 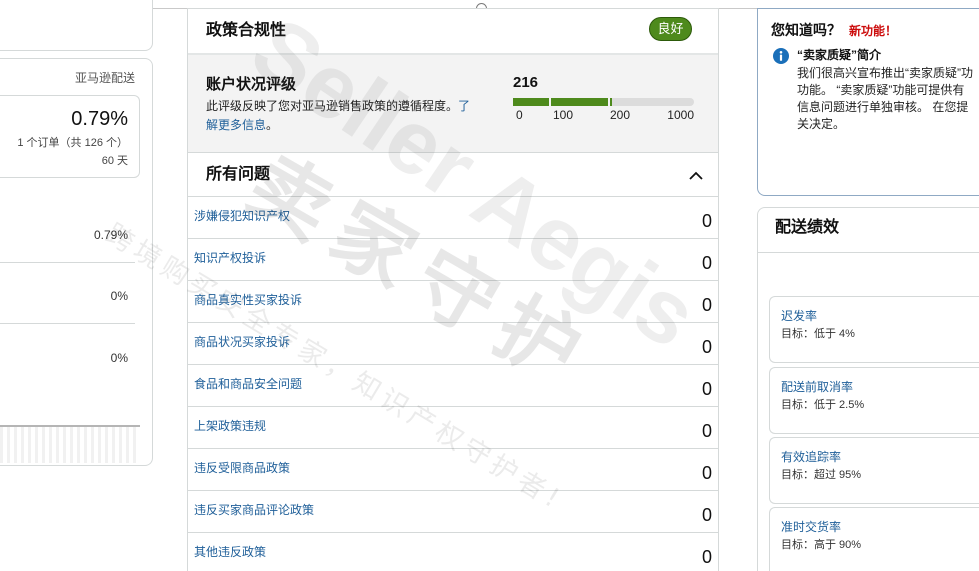 I want to click on issue-row: 食品和商品安全问题 0, so click(x=453, y=386).